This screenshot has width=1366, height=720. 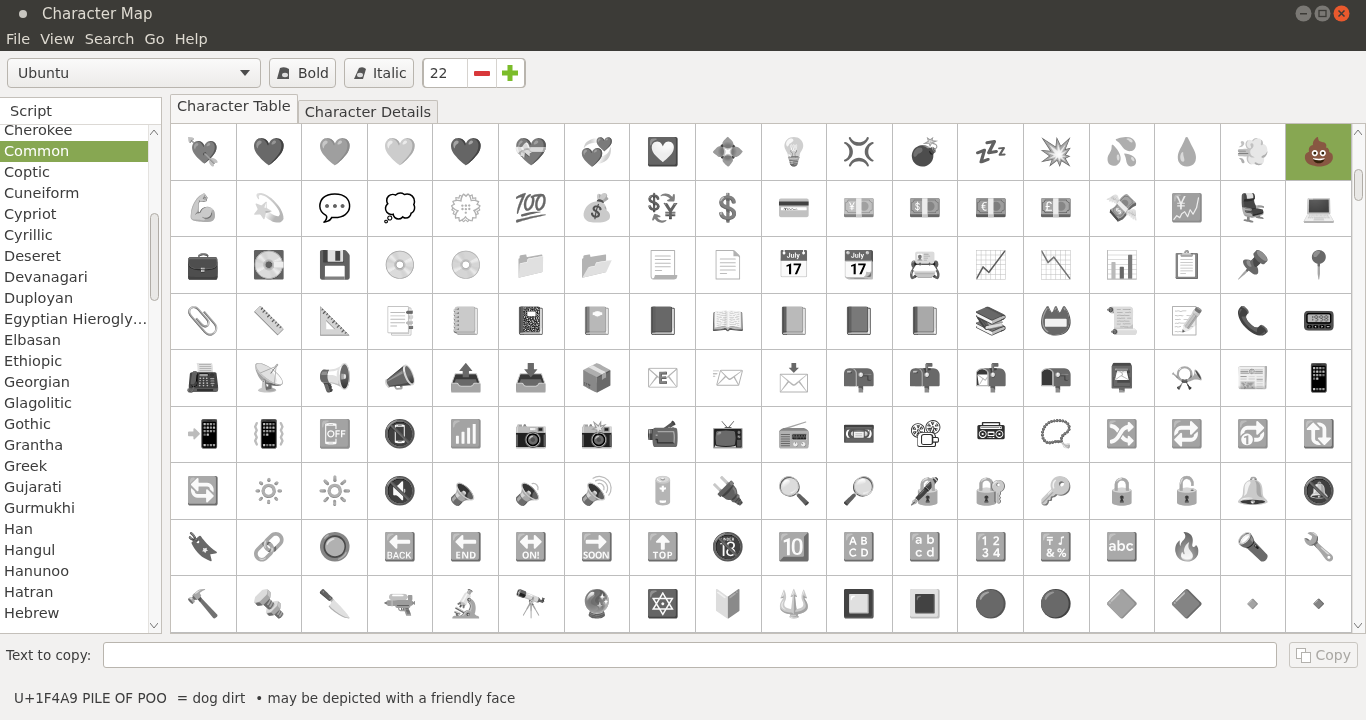 I want to click on character-cell: 📞, so click(x=1253, y=321).